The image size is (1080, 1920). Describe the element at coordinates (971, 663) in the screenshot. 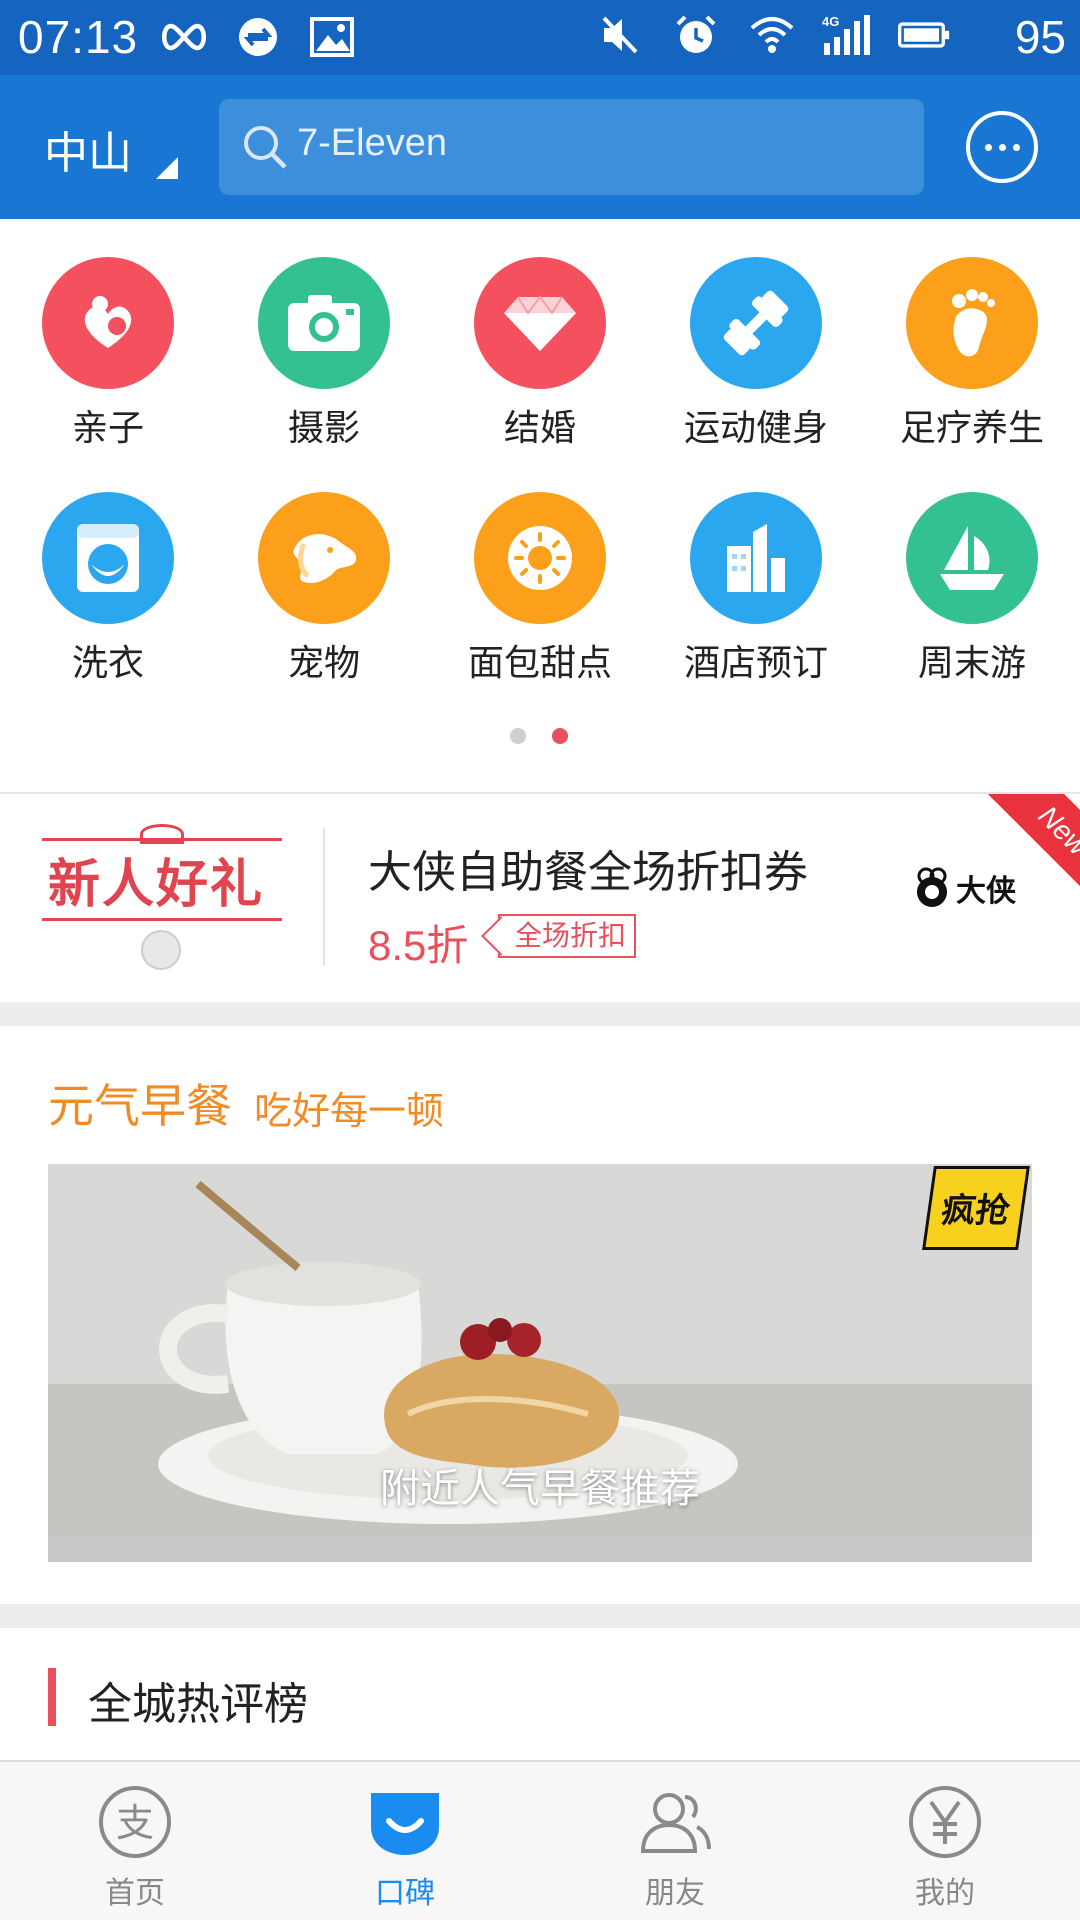

I see `category-label: 周末游` at that location.